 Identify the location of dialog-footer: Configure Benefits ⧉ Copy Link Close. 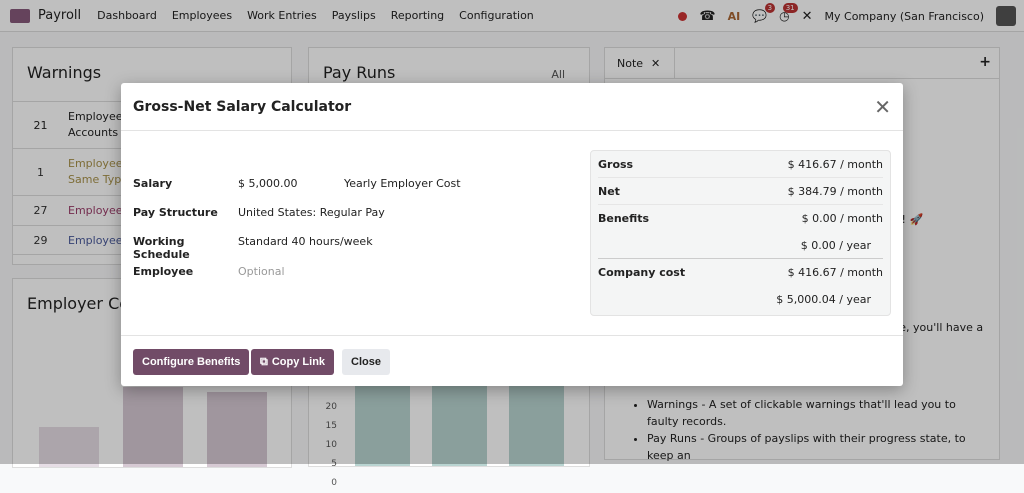
(512, 360).